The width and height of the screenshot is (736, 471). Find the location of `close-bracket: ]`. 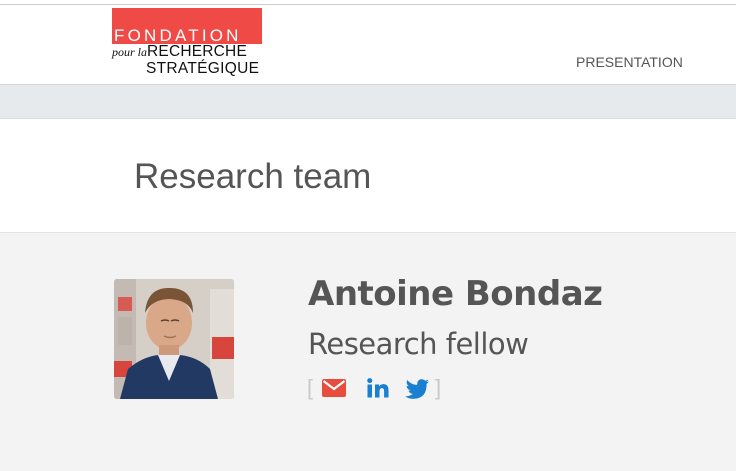

close-bracket: ] is located at coordinates (438, 387).